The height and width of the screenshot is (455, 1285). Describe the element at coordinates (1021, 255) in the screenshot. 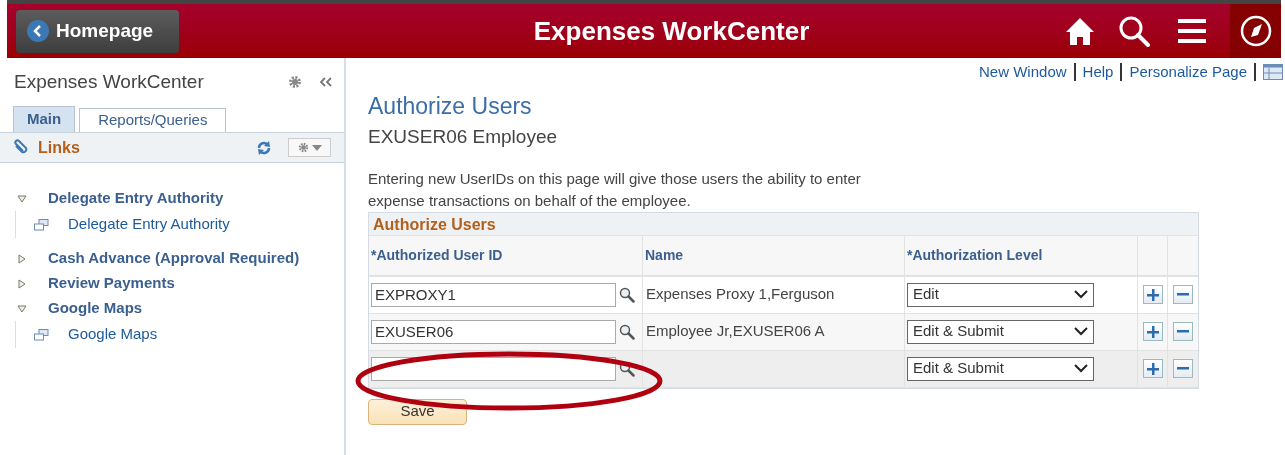

I see `column-header: *Authorization Level` at that location.